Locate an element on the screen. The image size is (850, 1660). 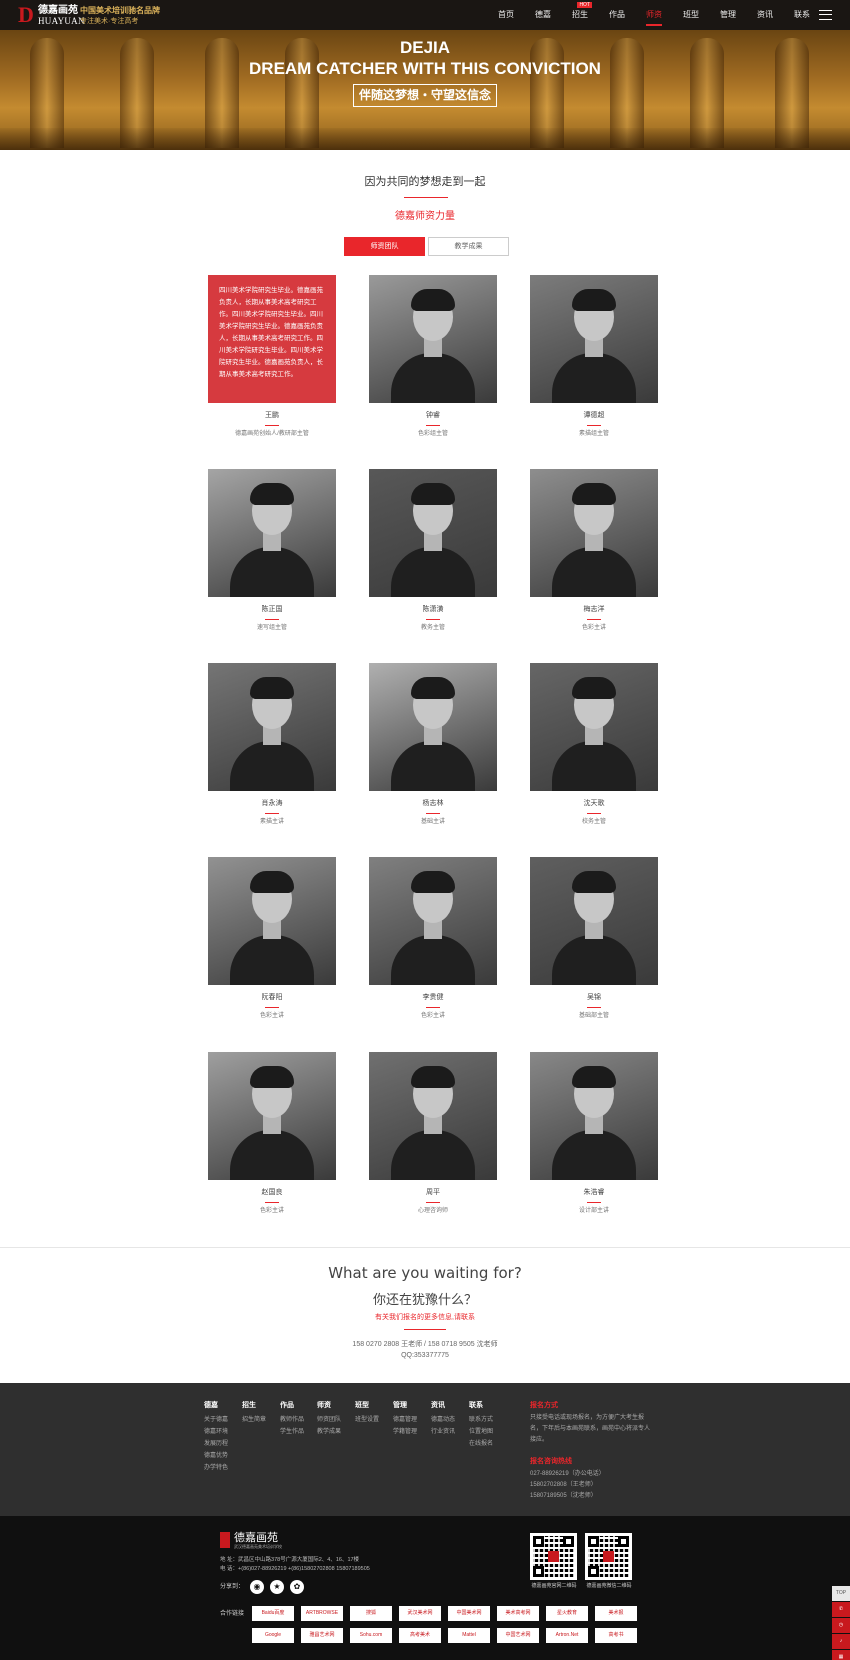
nav-works: 作品 is located at coordinates (617, 15).